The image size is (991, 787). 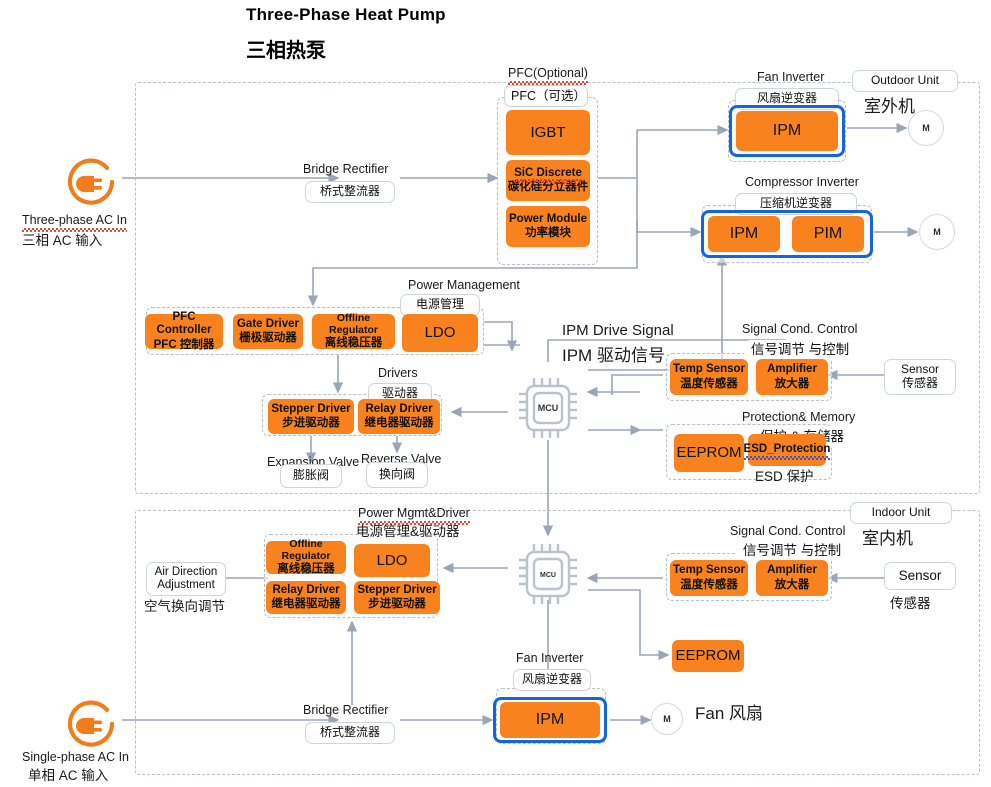 I want to click on bridge-rectifier-label-cn-indoor: 桥式整流器, so click(x=350, y=733).